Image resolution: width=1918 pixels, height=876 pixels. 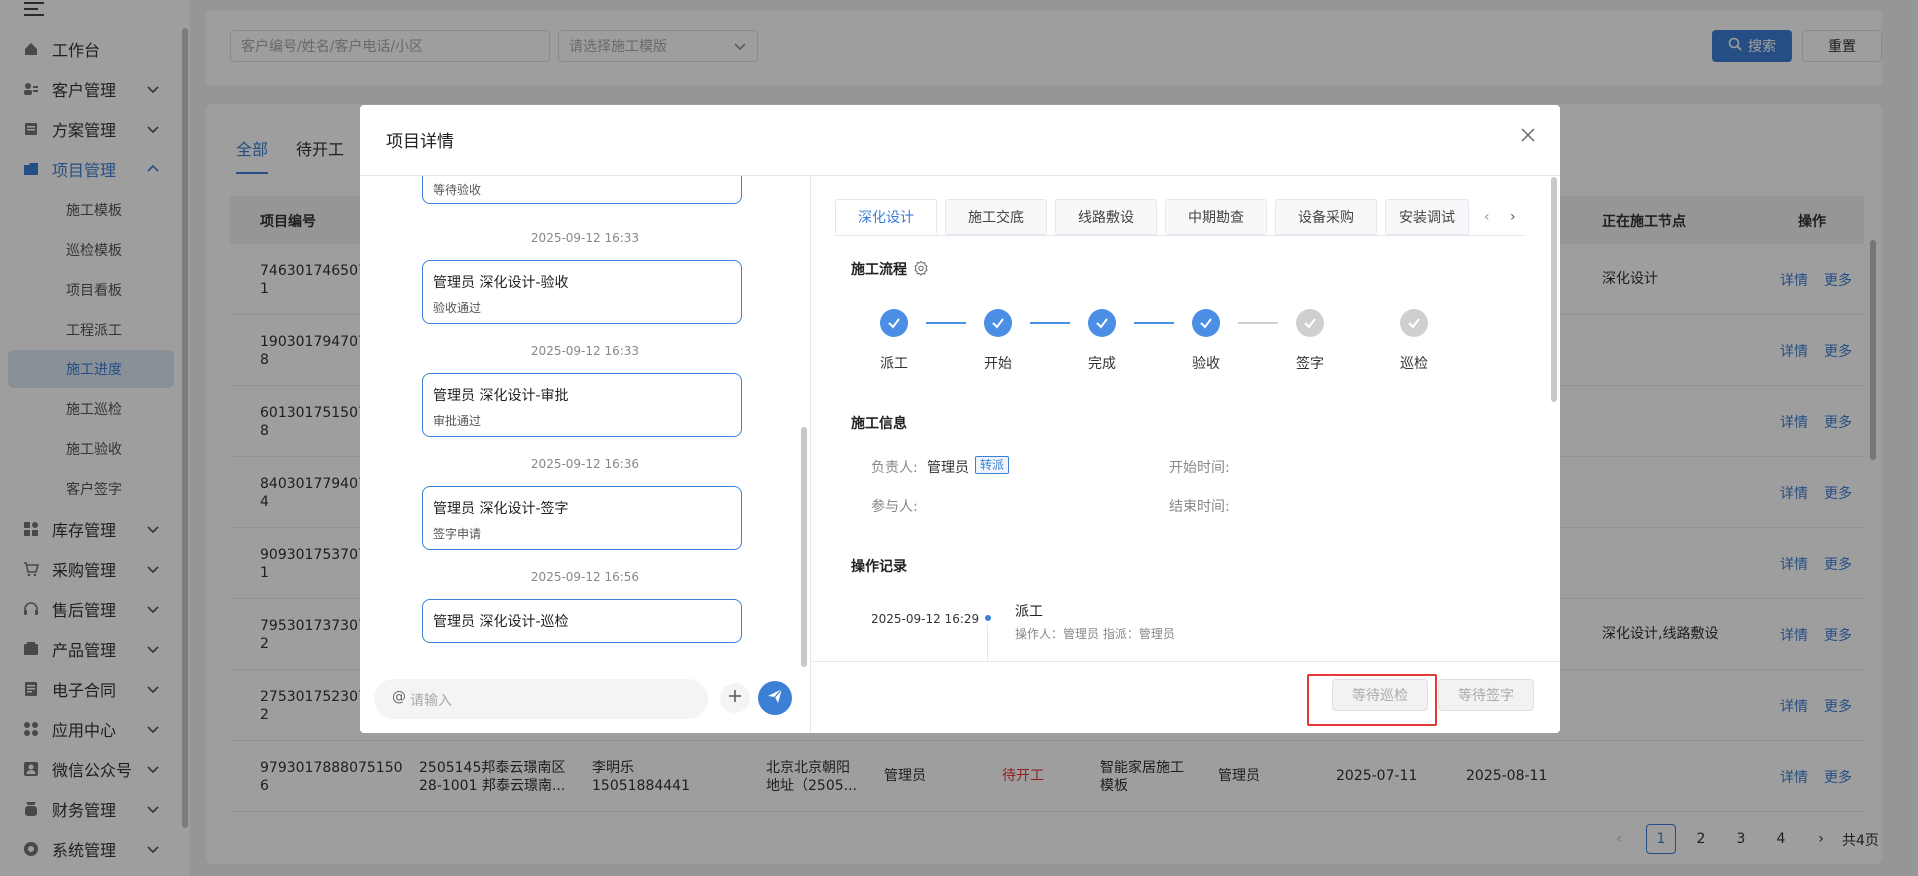 I want to click on chat-message: 管理员 深化设计-巡检, so click(x=582, y=621).